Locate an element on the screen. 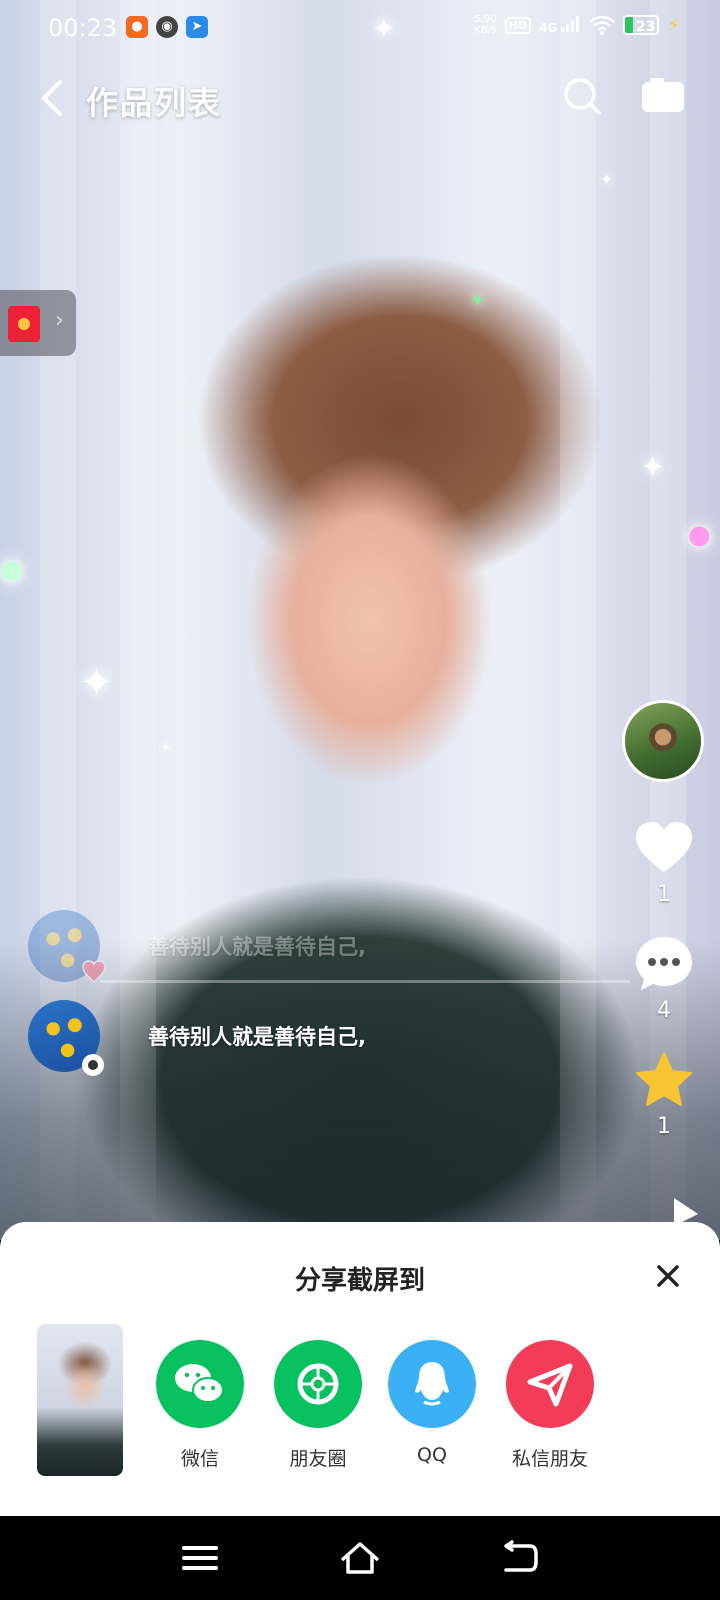  top-header: 作品列表 is located at coordinates (360, 98).